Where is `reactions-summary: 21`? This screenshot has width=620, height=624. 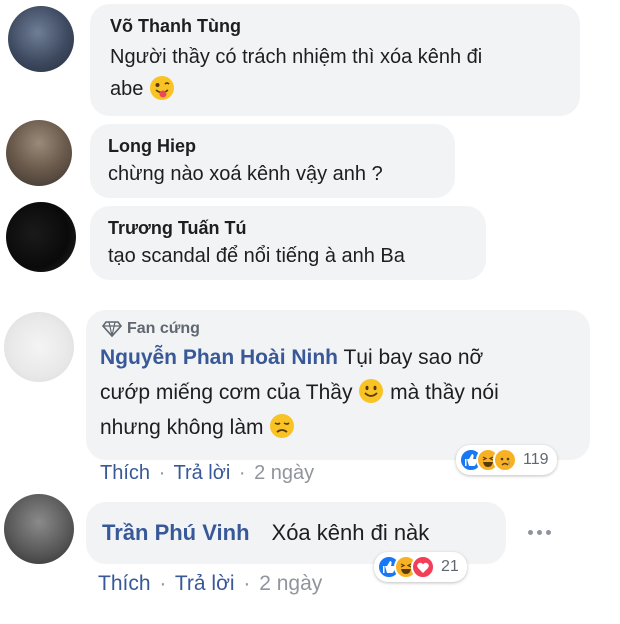
reactions-summary: 21 is located at coordinates (420, 567).